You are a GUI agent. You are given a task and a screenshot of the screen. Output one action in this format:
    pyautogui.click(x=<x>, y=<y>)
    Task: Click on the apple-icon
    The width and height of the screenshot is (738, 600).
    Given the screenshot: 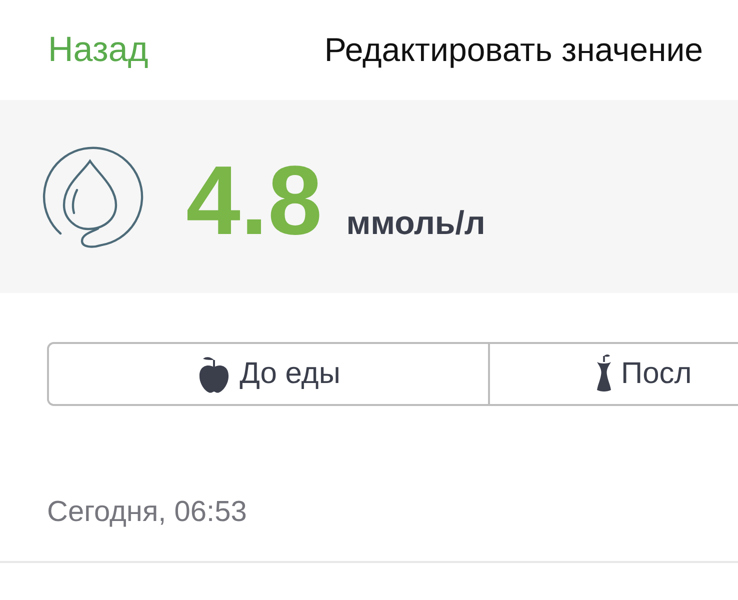 What is the action you would take?
    pyautogui.click(x=213, y=374)
    